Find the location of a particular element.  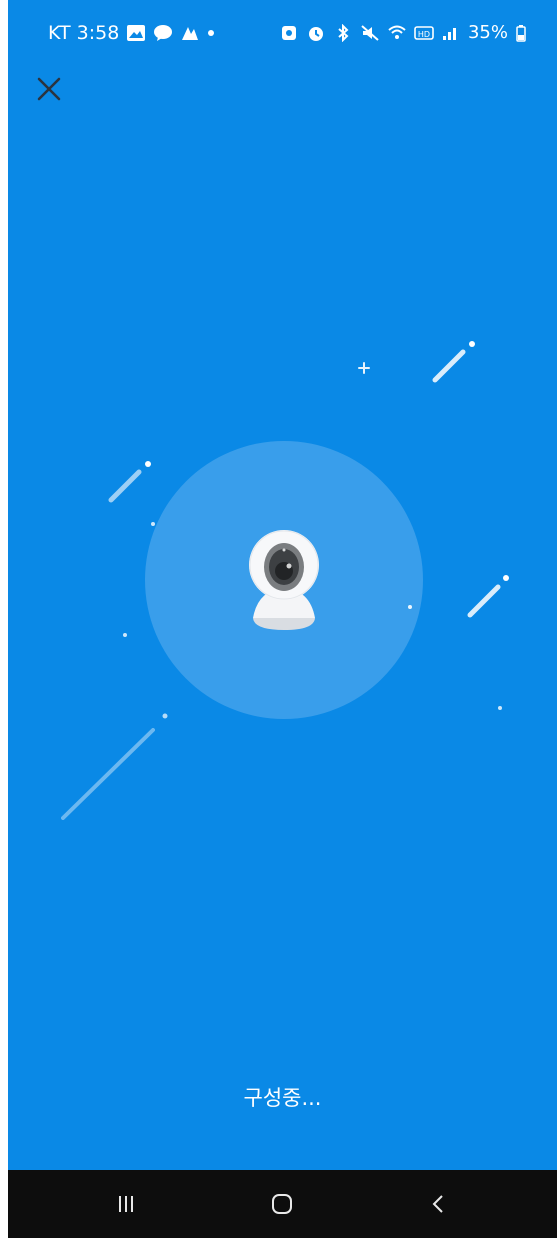

signal-icon is located at coordinates (449, 33).